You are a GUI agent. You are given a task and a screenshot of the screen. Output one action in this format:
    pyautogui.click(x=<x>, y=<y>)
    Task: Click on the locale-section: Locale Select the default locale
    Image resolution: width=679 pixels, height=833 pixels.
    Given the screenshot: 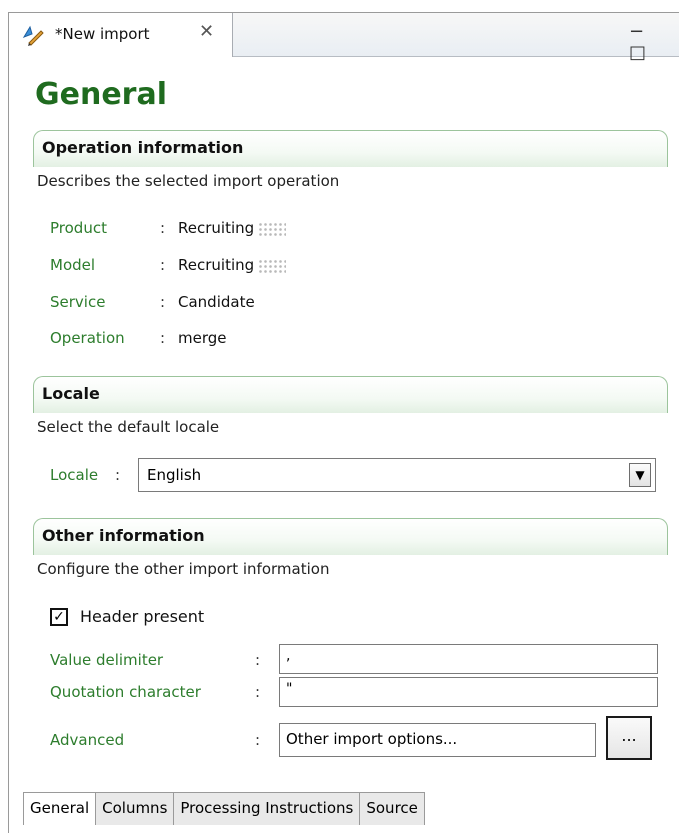 What is the action you would take?
    pyautogui.click(x=350, y=406)
    